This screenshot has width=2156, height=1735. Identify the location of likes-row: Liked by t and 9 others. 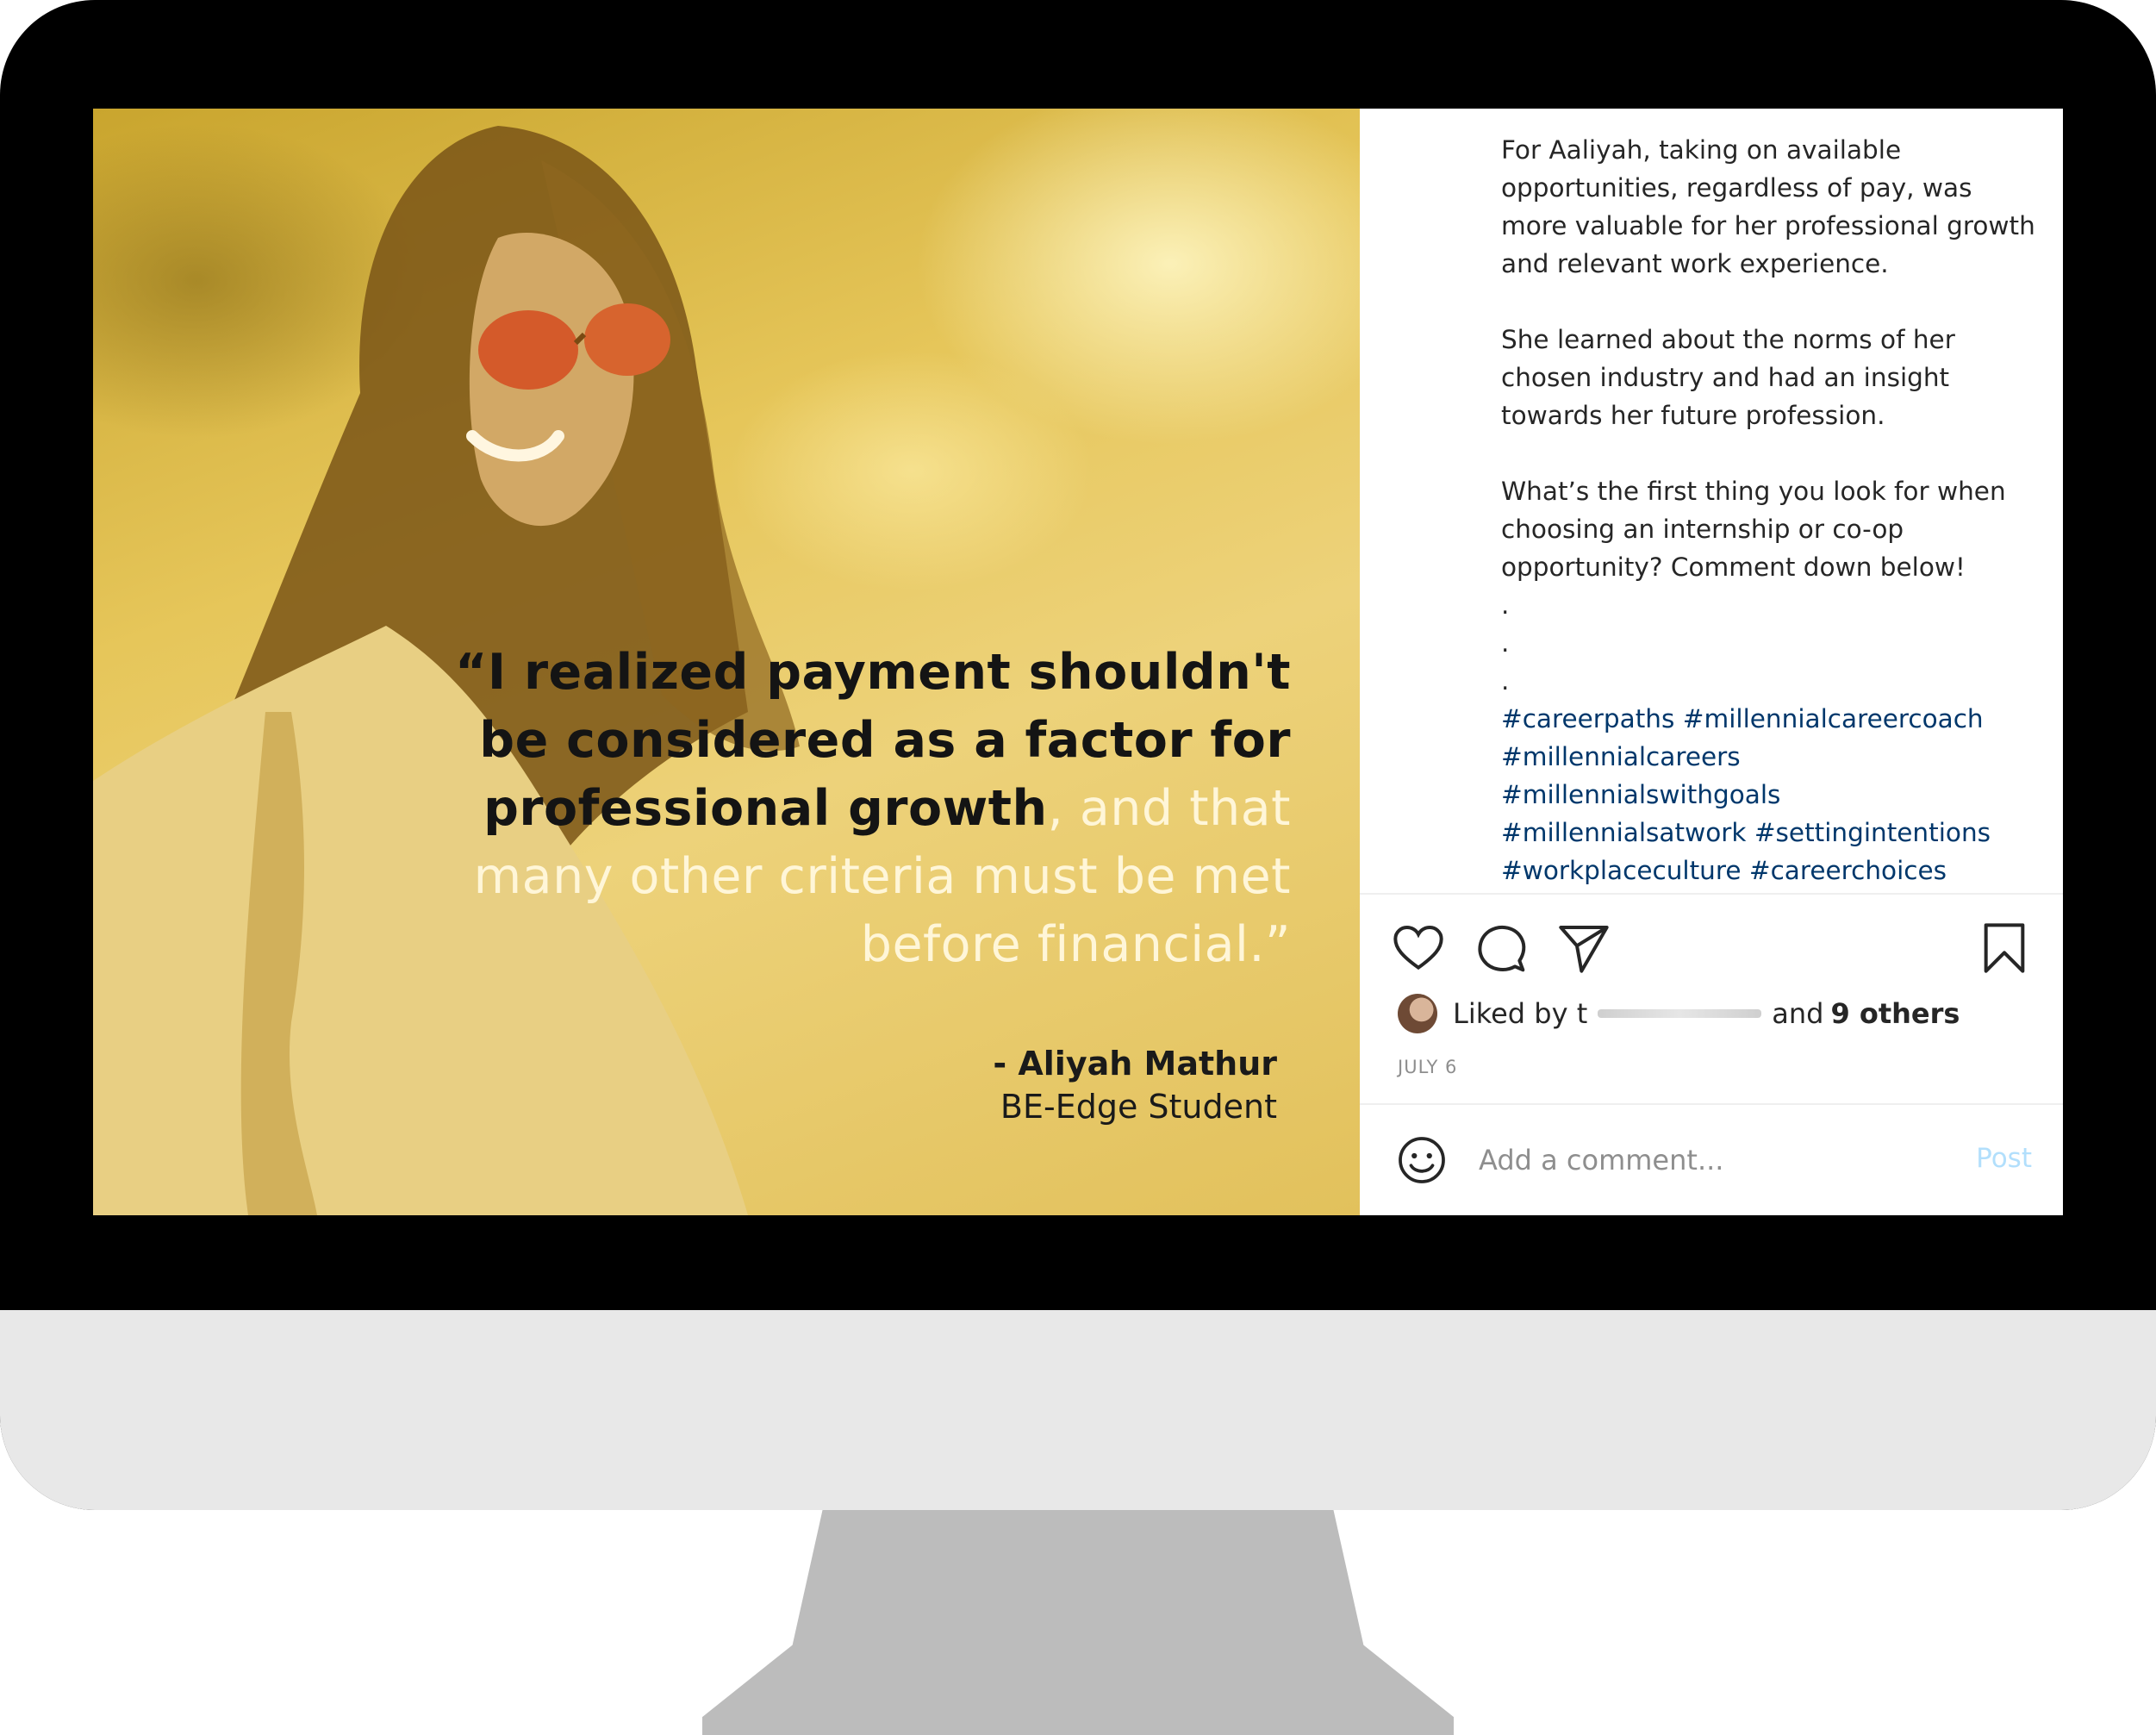
(1679, 1013).